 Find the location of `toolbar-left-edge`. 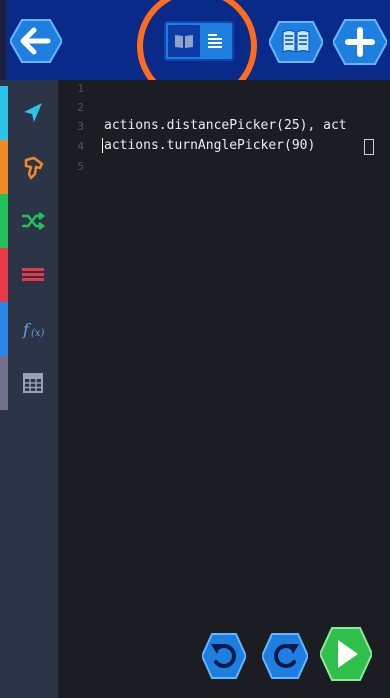

toolbar-left-edge is located at coordinates (3, 40).